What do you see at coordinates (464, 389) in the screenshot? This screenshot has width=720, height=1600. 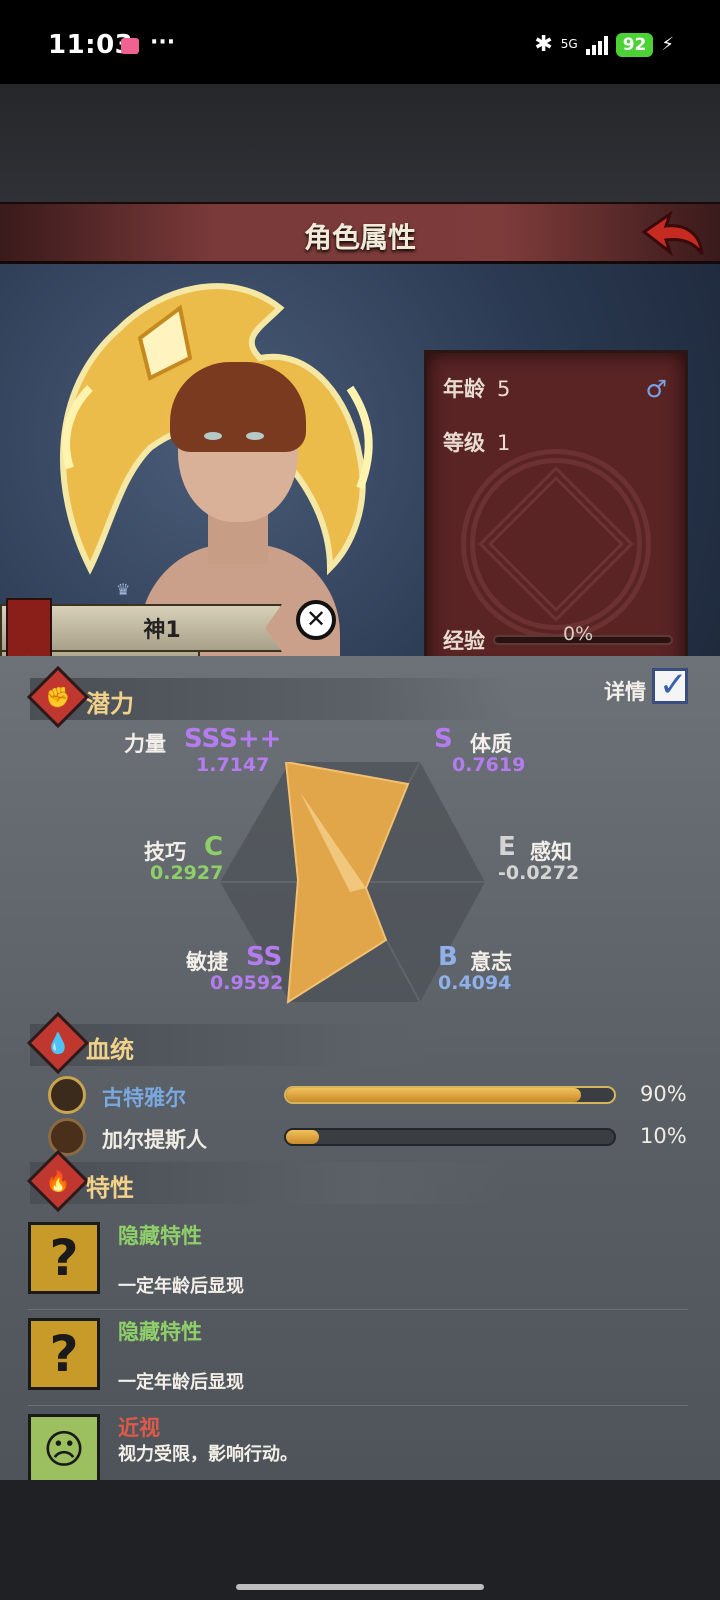 I see `age-label: 年龄` at bounding box center [464, 389].